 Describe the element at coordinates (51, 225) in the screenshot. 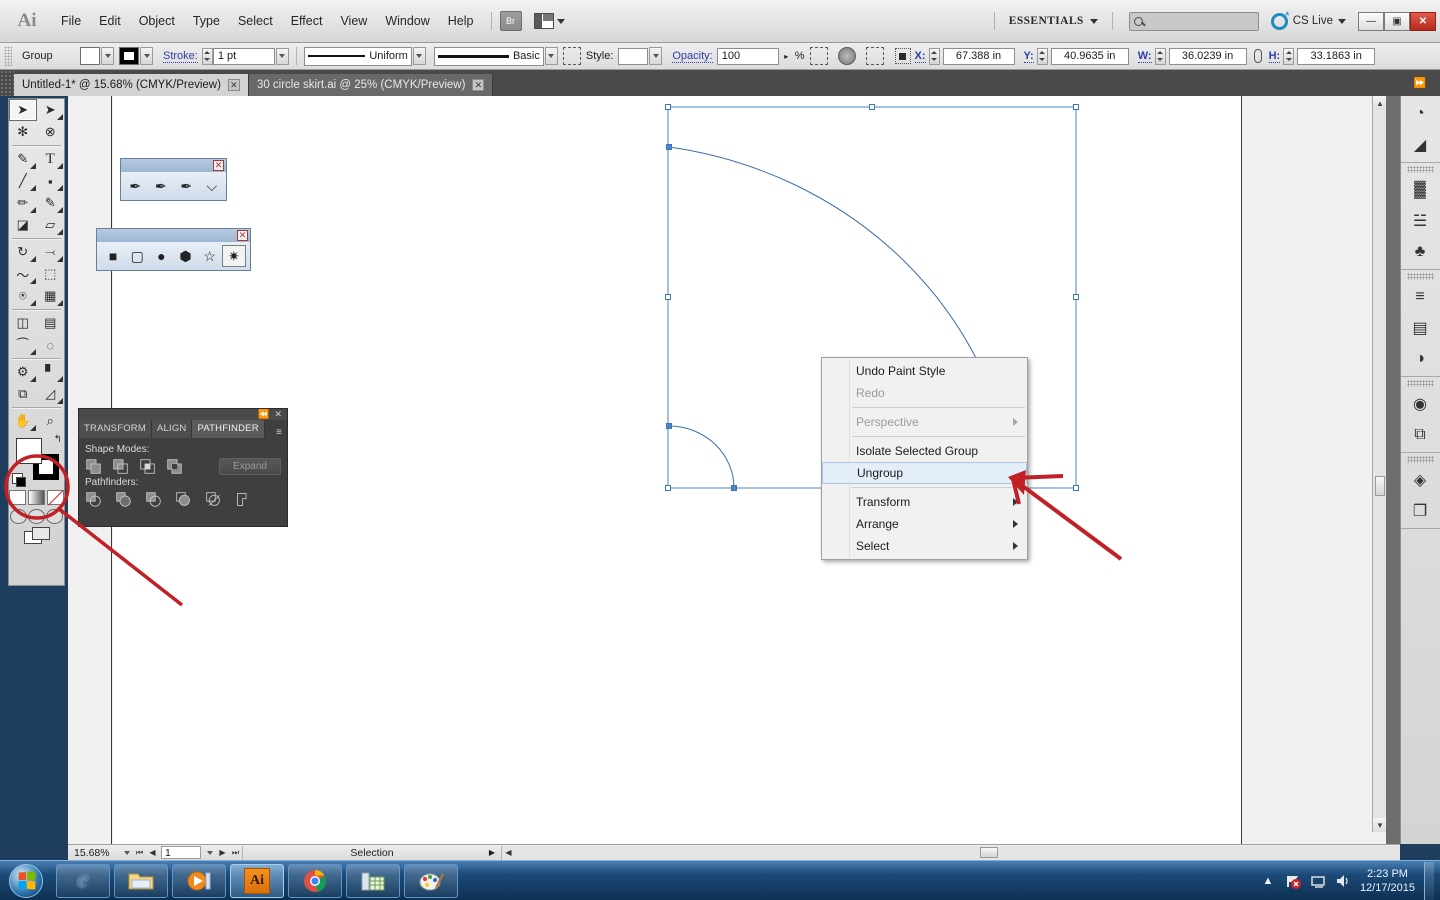

I see `eraser-tool: ▱` at that location.